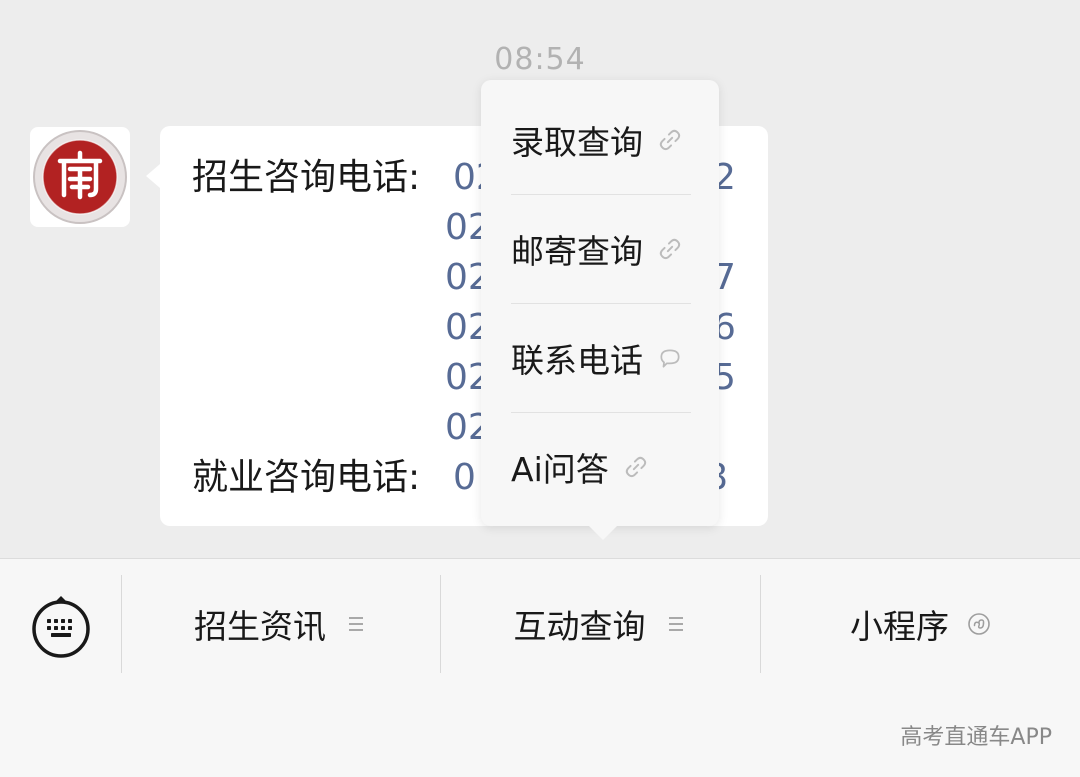  What do you see at coordinates (603, 533) in the screenshot?
I see `popup-arrow` at bounding box center [603, 533].